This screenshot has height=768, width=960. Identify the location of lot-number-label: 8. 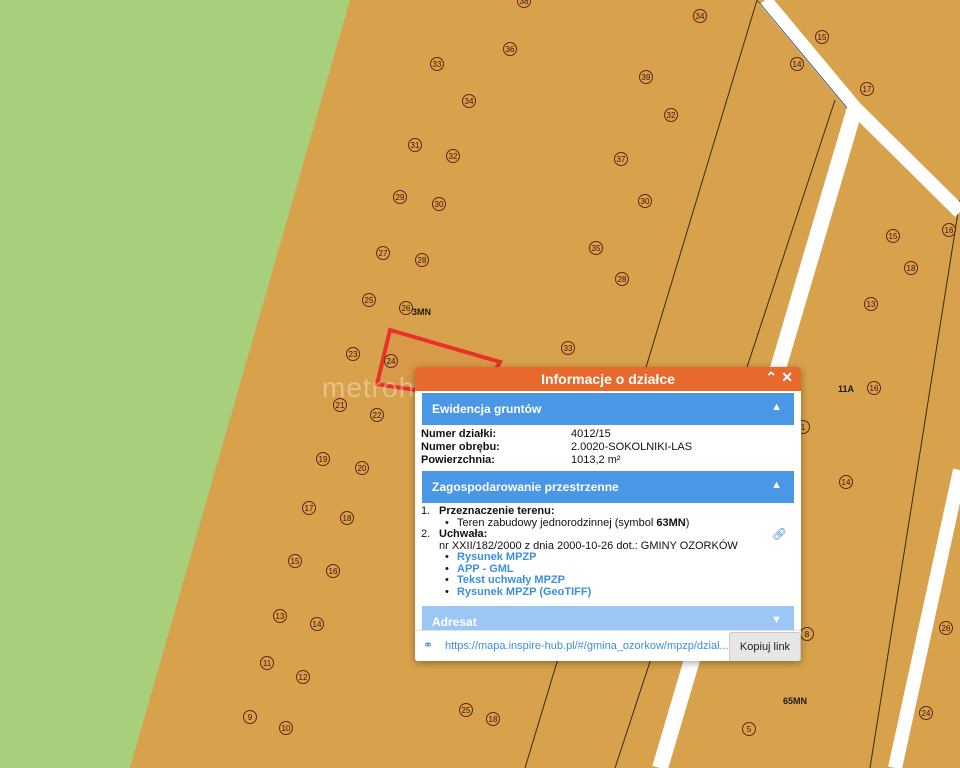
(807, 634).